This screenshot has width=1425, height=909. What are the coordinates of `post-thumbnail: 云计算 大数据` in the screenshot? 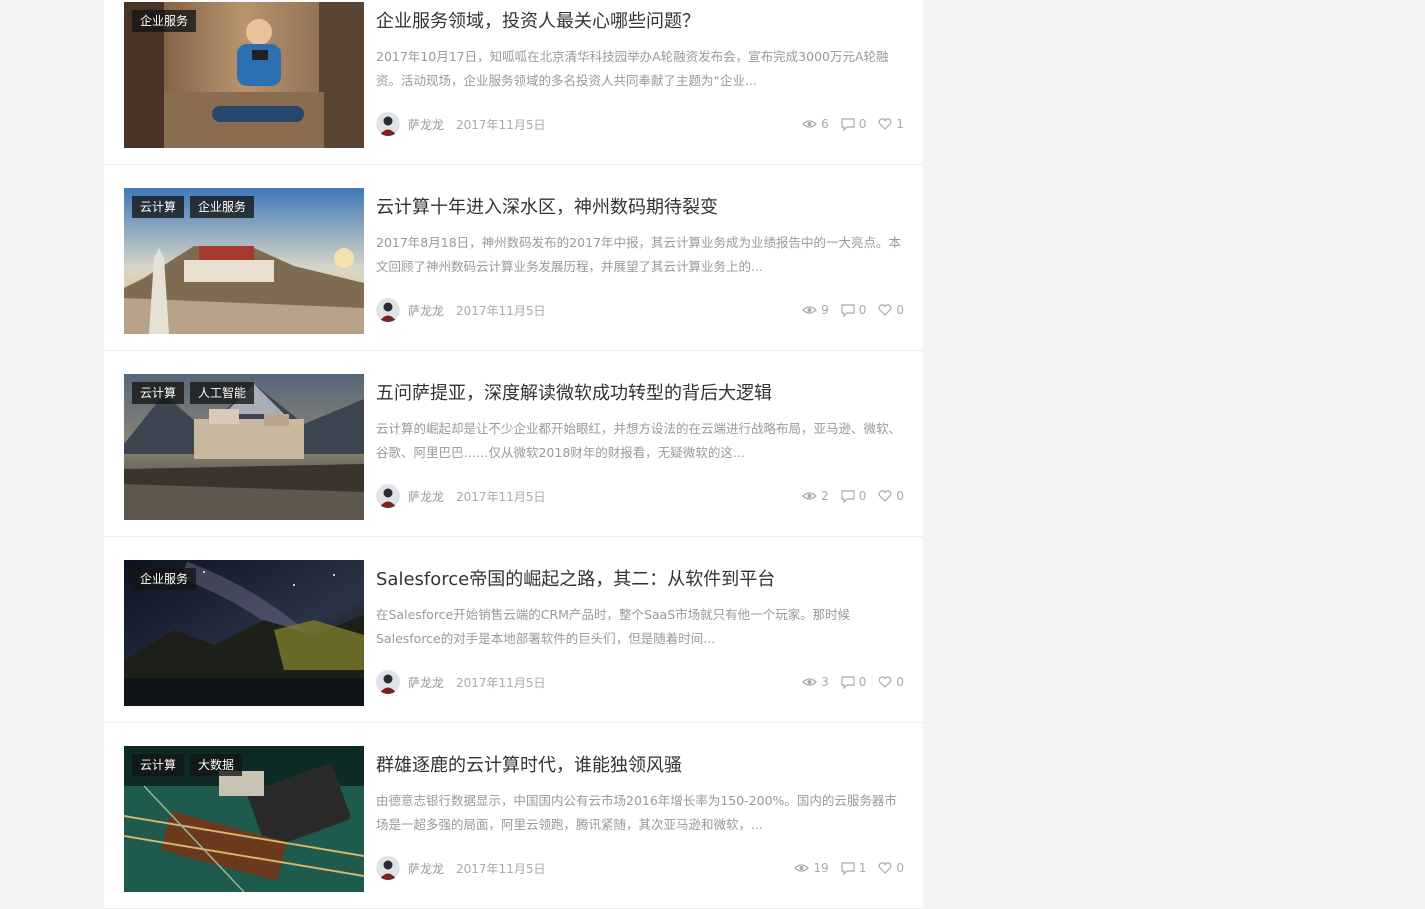 It's located at (244, 819).